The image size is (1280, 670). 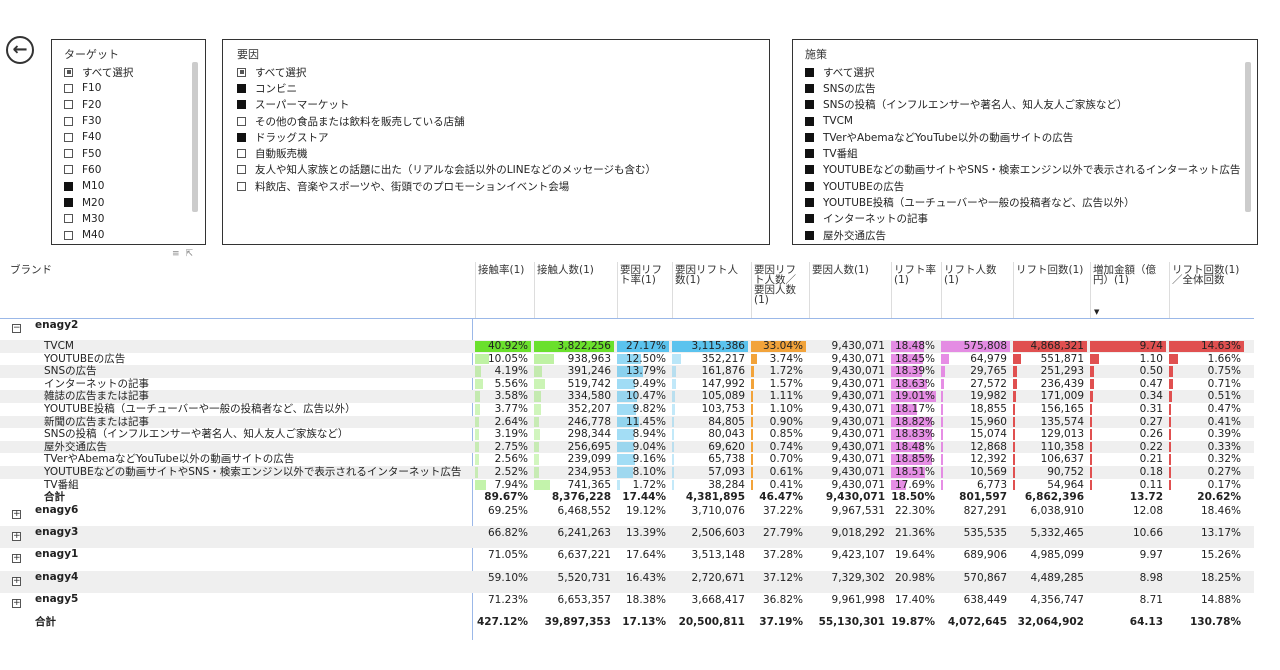 What do you see at coordinates (127, 88) in the screenshot?
I see `target-slicer-item: F10` at bounding box center [127, 88].